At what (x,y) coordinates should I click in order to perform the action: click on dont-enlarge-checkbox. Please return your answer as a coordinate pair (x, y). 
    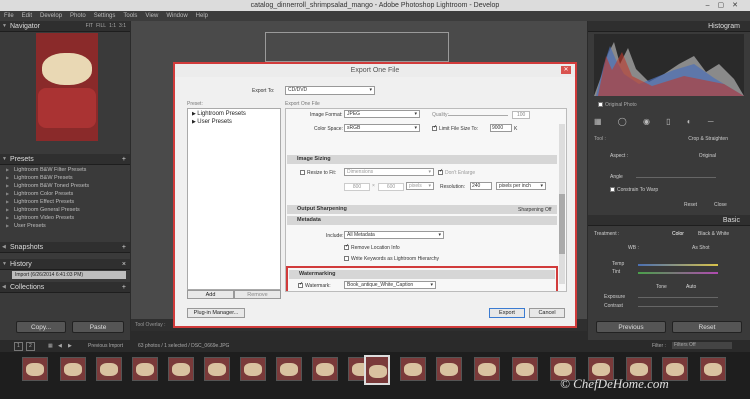
    Looking at the image, I should click on (440, 172).